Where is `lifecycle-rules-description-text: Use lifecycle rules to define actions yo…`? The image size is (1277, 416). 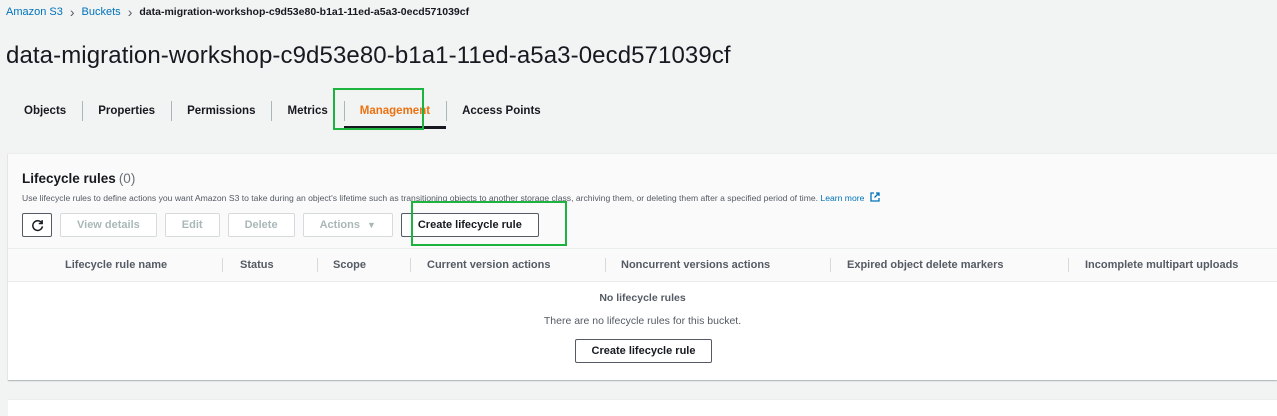 lifecycle-rules-description-text: Use lifecycle rules to define actions yo… is located at coordinates (420, 198).